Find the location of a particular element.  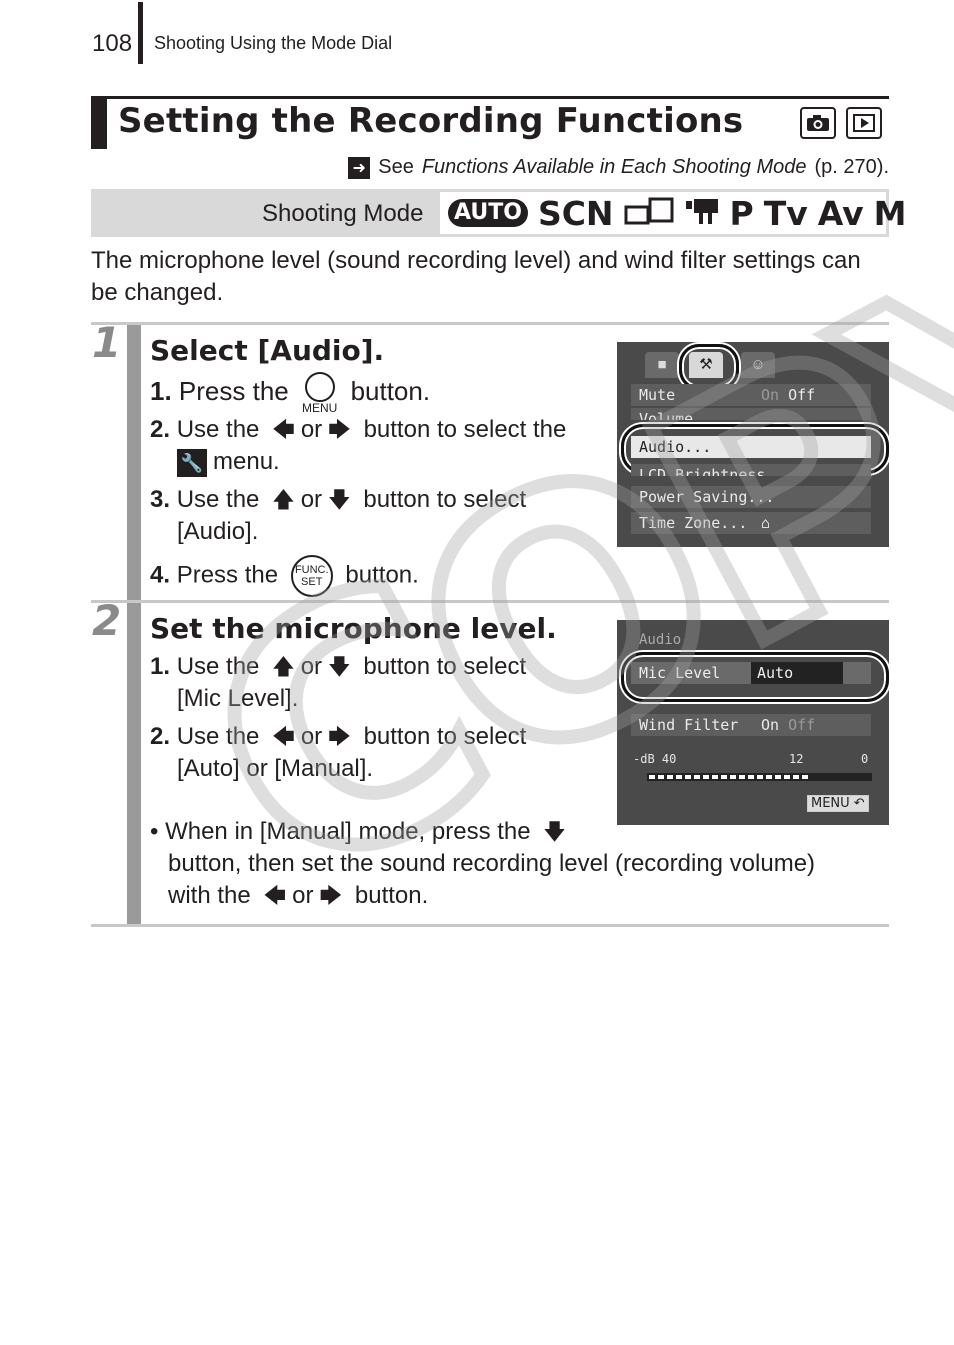

step-2-item-2-cont: [Auto] or [Manual]. is located at coordinates (275, 768).